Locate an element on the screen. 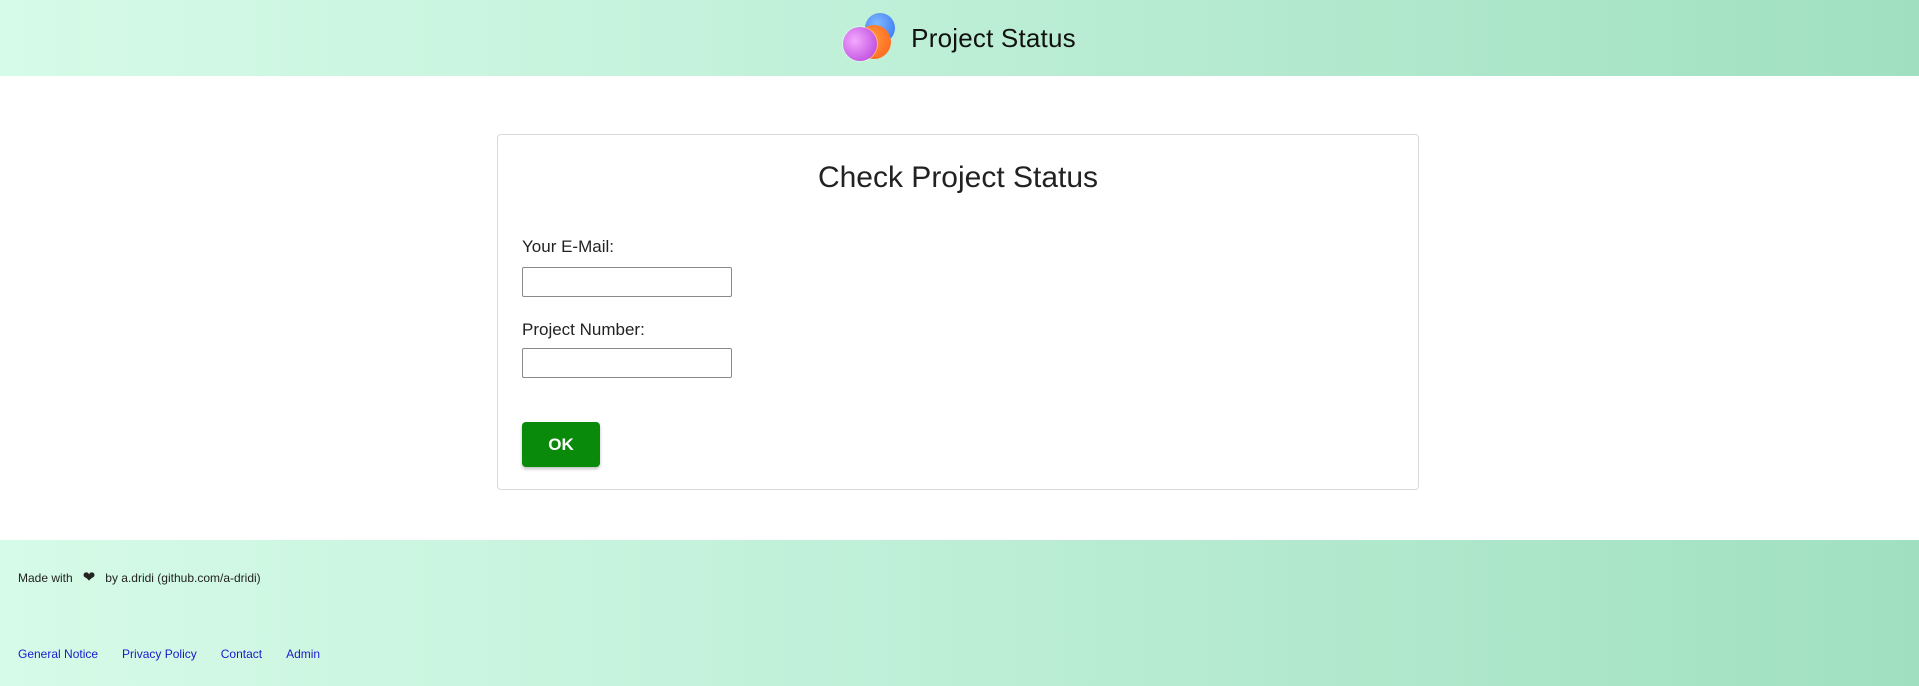 This screenshot has height=686, width=1919. author-credit: by a.dridi (github.com/a-dridi) is located at coordinates (183, 577).